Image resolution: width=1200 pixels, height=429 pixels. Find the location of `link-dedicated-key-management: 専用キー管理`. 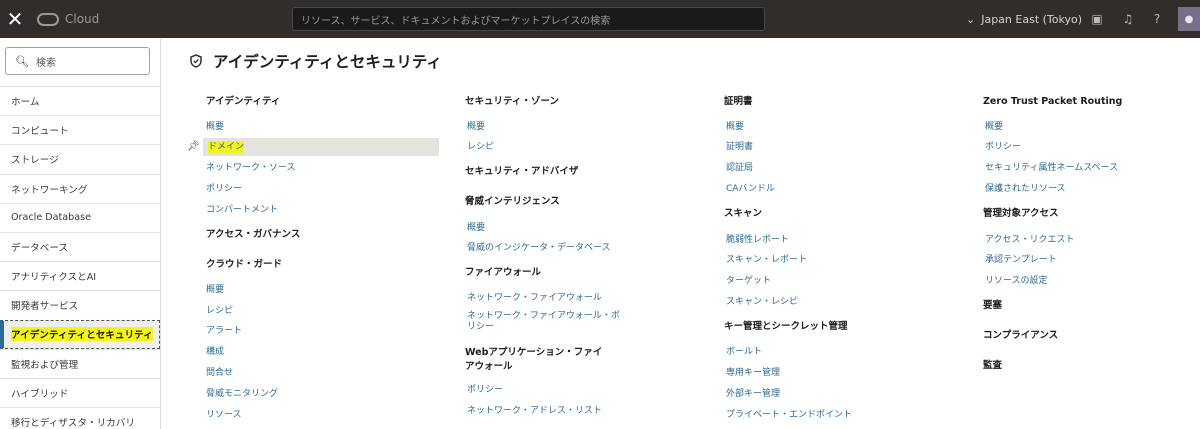

link-dedicated-key-management: 専用キー管理 is located at coordinates (753, 373).